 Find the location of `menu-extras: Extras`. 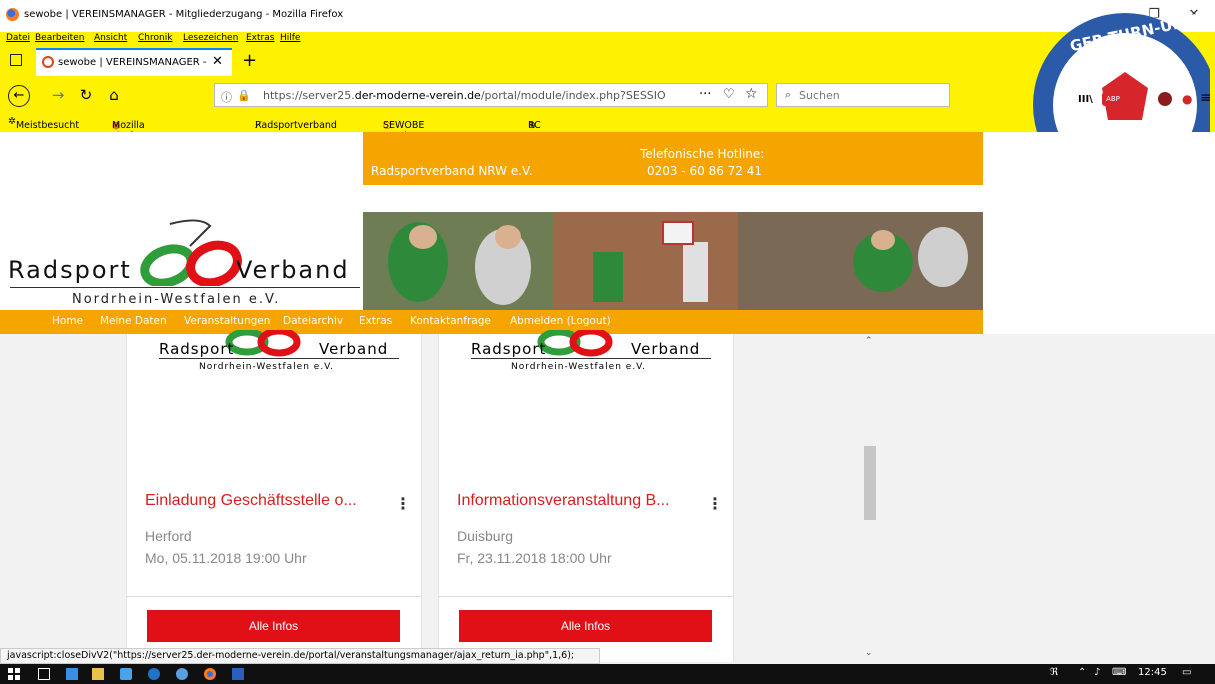

menu-extras: Extras is located at coordinates (260, 38).